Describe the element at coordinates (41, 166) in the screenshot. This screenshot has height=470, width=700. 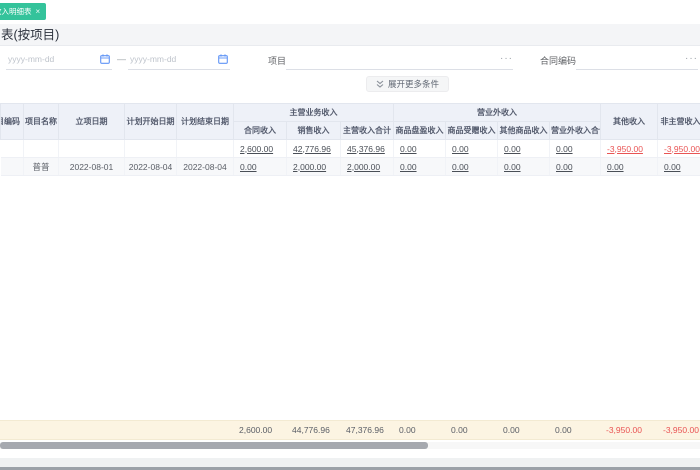
I see `cell-project-name: 普普` at that location.